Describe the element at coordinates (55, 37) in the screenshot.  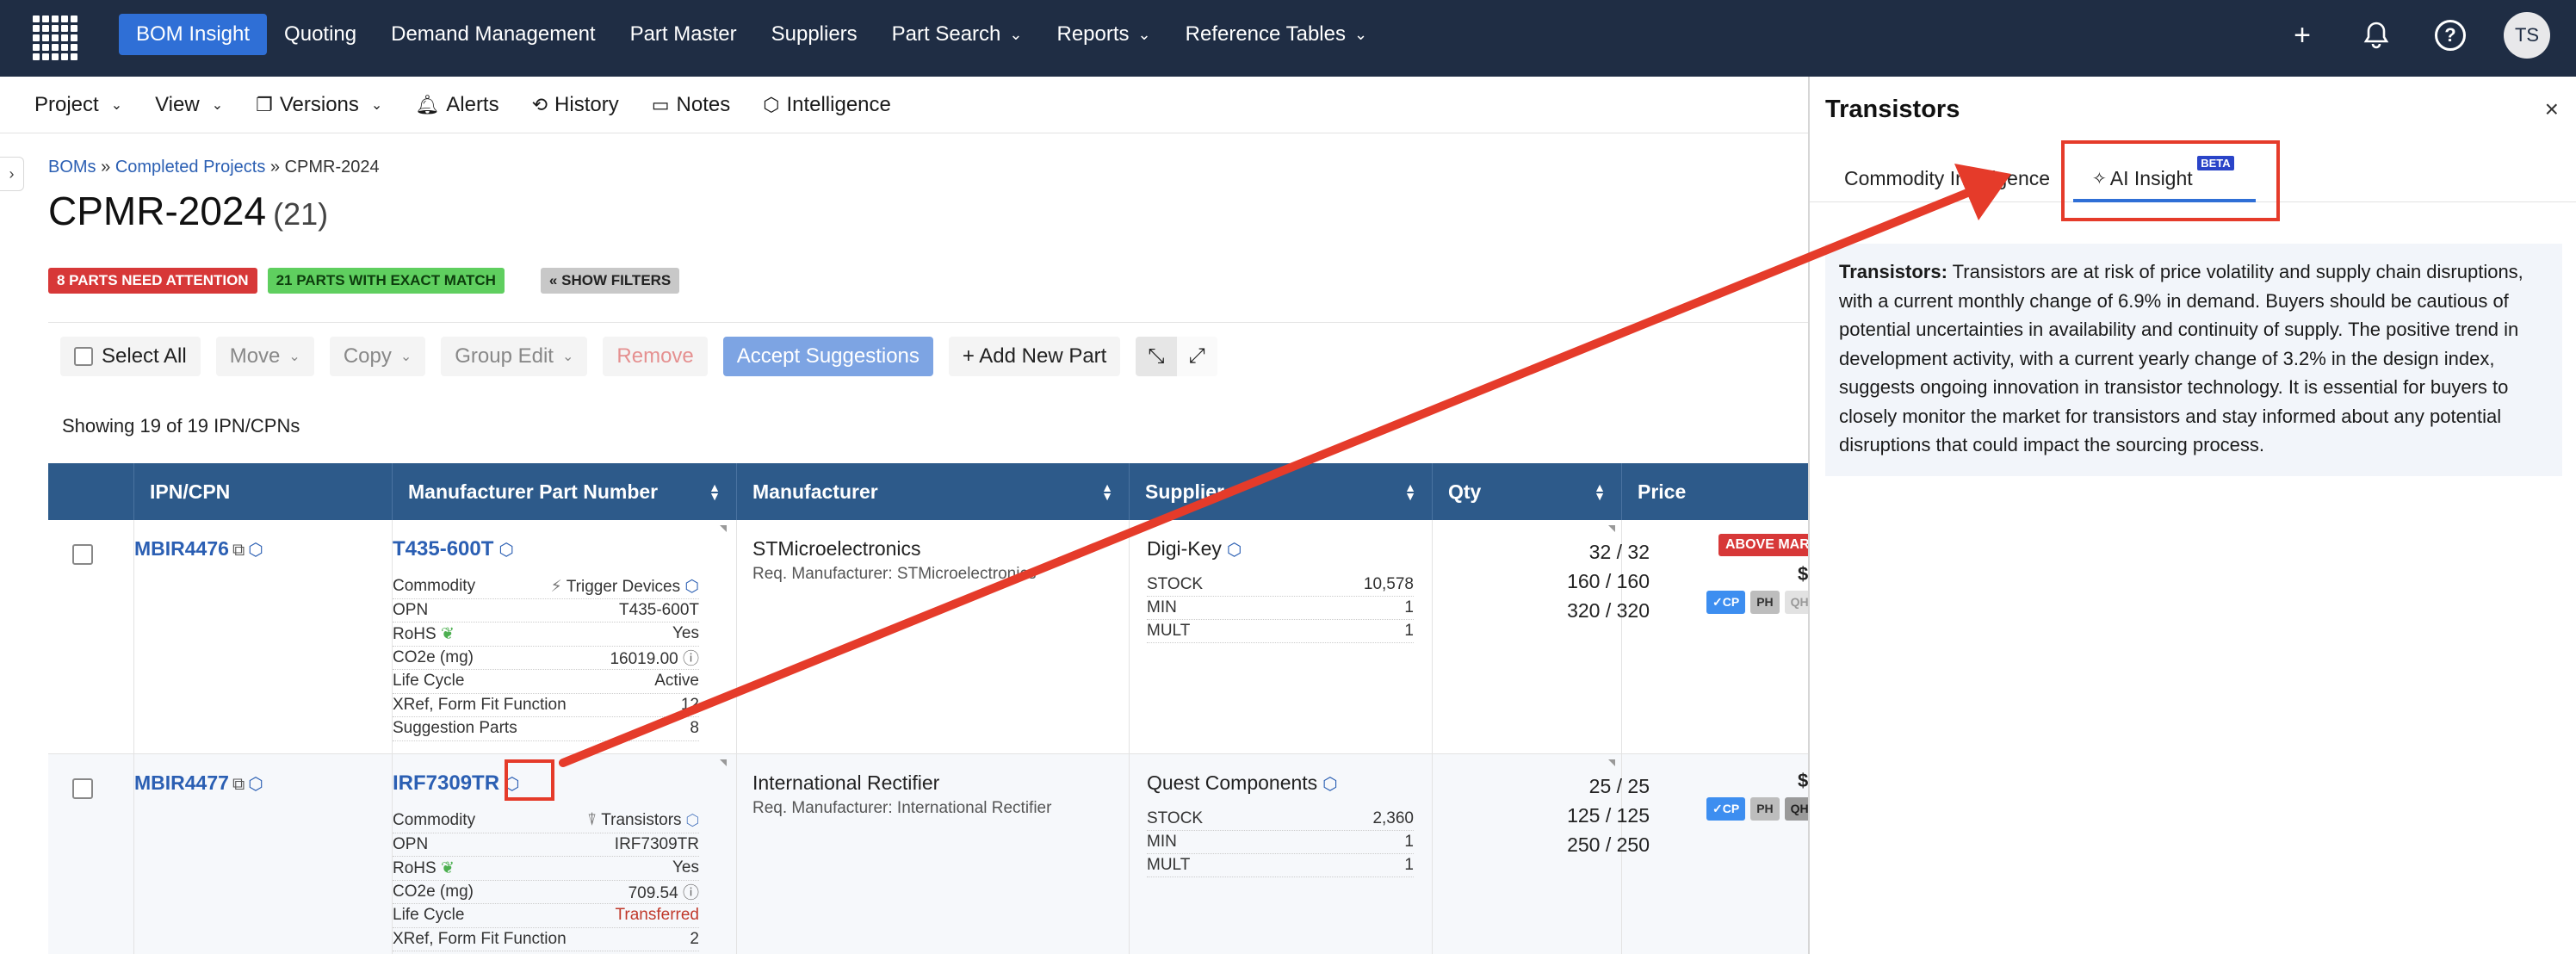
I see `app-logo-icon` at that location.